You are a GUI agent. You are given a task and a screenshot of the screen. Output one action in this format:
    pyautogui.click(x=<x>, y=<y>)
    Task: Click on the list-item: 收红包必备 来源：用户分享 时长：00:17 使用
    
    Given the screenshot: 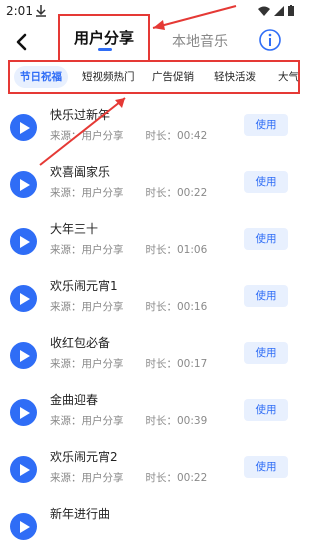 What is the action you would take?
    pyautogui.click(x=150, y=356)
    